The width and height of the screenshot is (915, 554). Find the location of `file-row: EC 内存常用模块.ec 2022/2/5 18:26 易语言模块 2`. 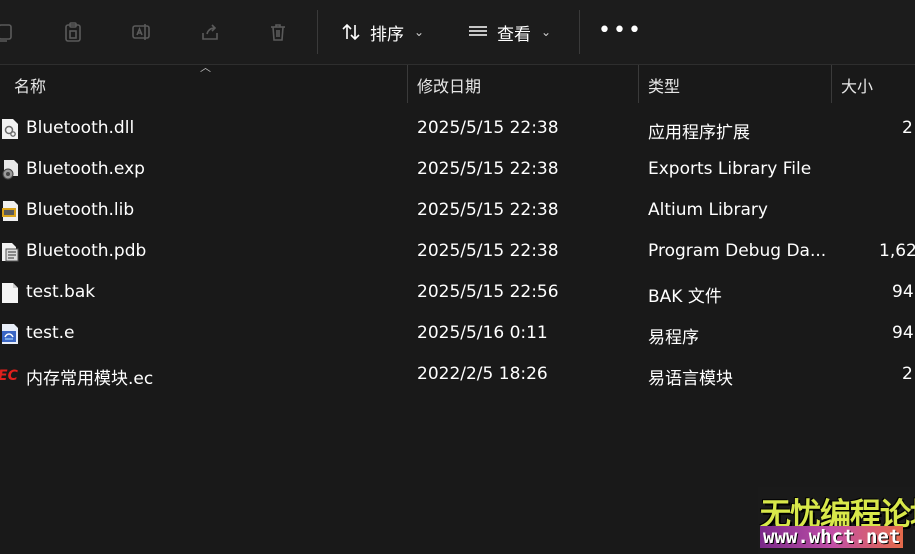

file-row: EC 内存常用模块.ec 2022/2/5 18:26 易语言模块 2 is located at coordinates (457, 374).